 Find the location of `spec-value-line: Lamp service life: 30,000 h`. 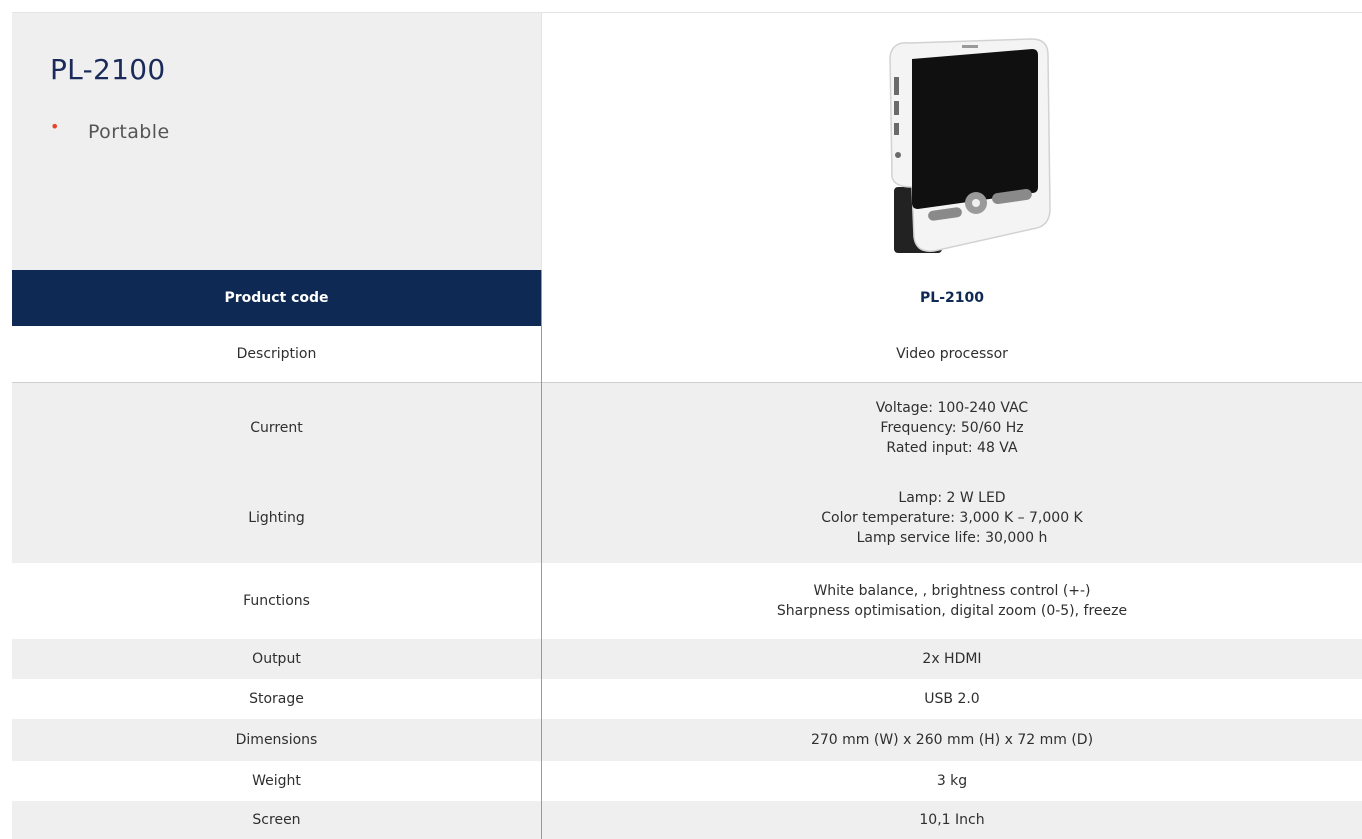

spec-value-line: Lamp service life: 30,000 h is located at coordinates (952, 538).